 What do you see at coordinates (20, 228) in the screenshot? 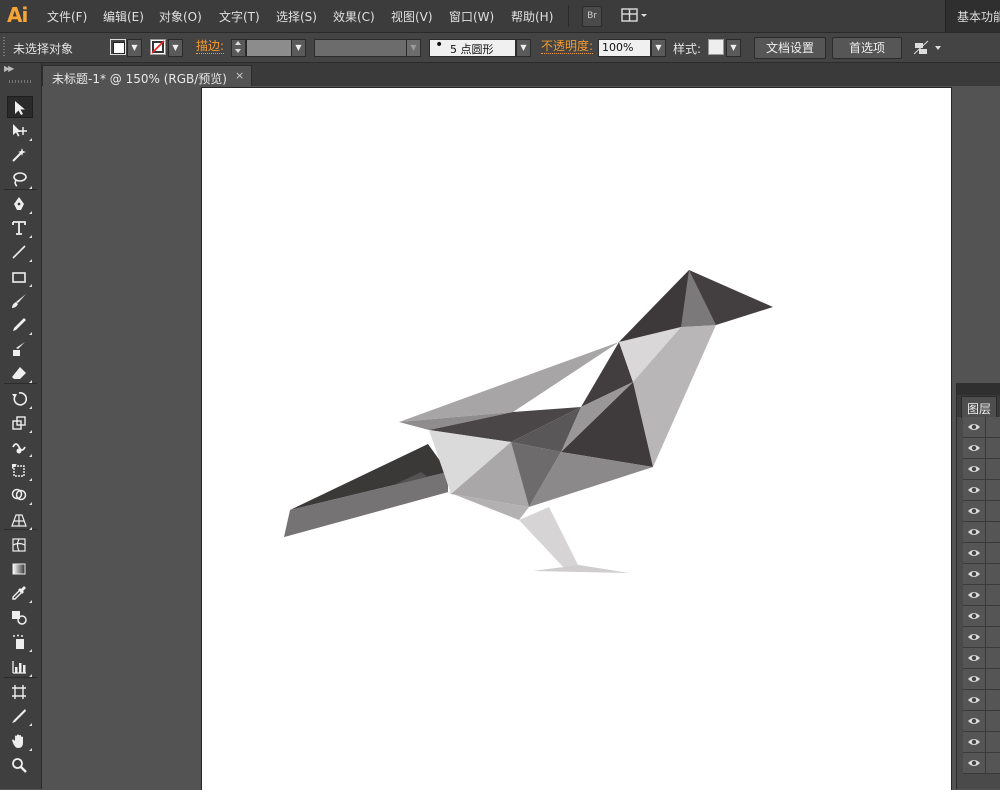
I see `type-tool` at bounding box center [20, 228].